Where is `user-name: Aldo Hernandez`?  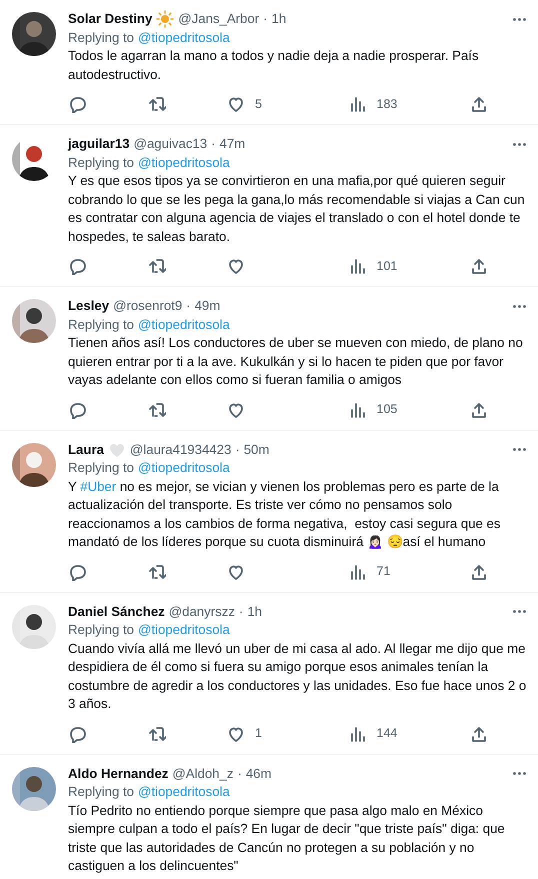
user-name: Aldo Hernandez is located at coordinates (118, 773).